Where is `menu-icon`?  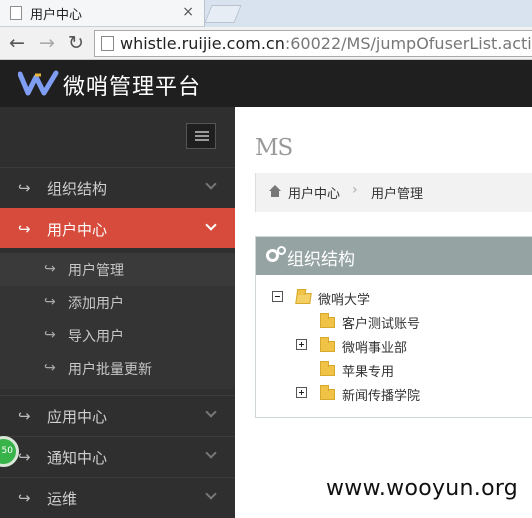 menu-icon is located at coordinates (201, 136).